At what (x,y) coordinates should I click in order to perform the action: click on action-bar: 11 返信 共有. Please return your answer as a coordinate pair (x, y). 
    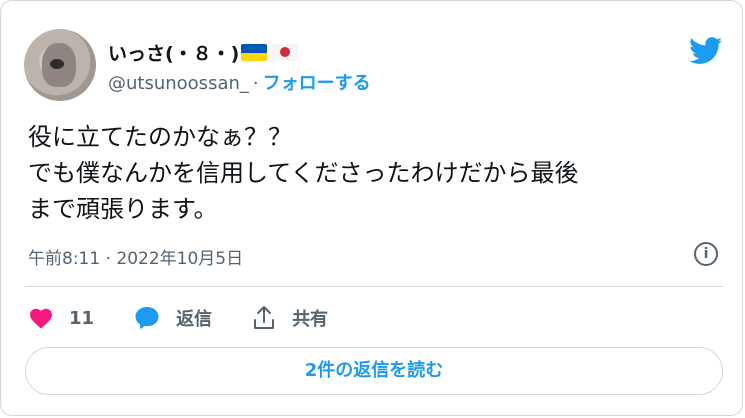
    Looking at the image, I should click on (198, 318).